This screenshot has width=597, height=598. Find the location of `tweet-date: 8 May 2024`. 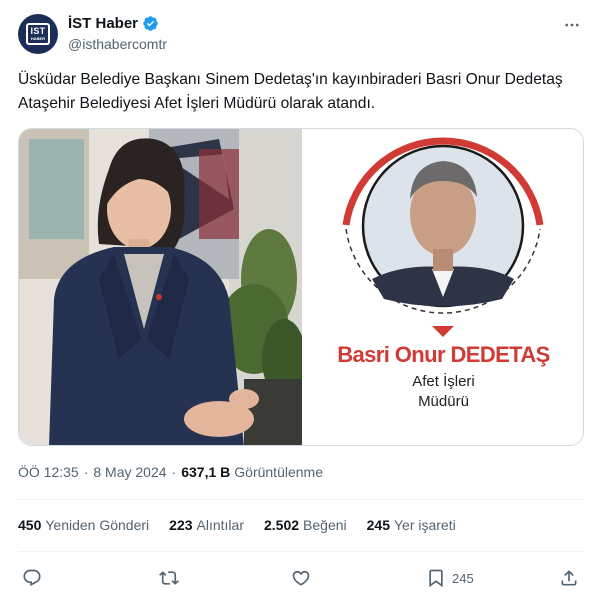

tweet-date: 8 May 2024 is located at coordinates (129, 472).